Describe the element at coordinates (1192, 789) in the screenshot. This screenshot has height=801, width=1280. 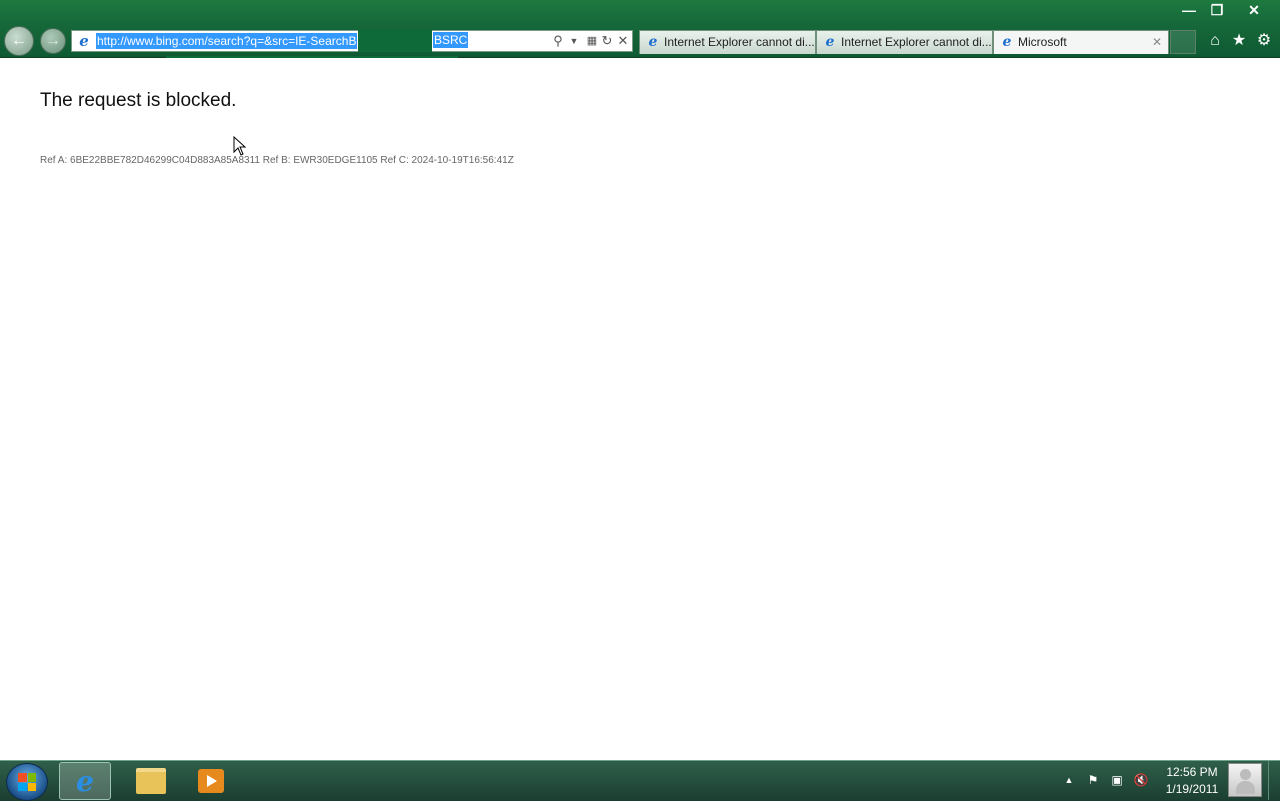
I see `clock-date: 1/19/2011` at that location.